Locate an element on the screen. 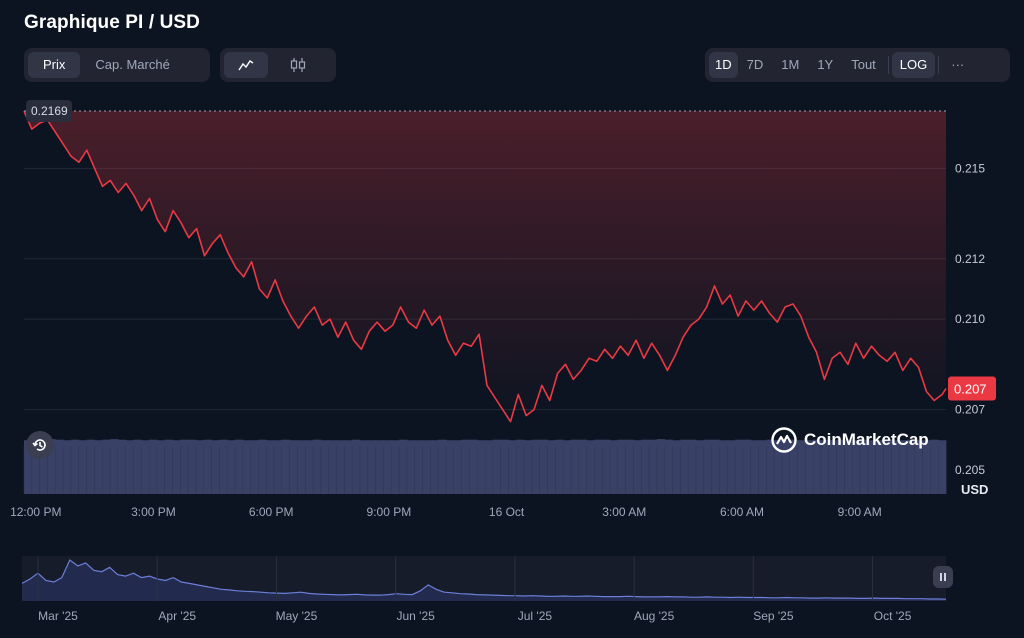 This screenshot has width=1024, height=638. navigator-tick-label: May '25 is located at coordinates (297, 616).